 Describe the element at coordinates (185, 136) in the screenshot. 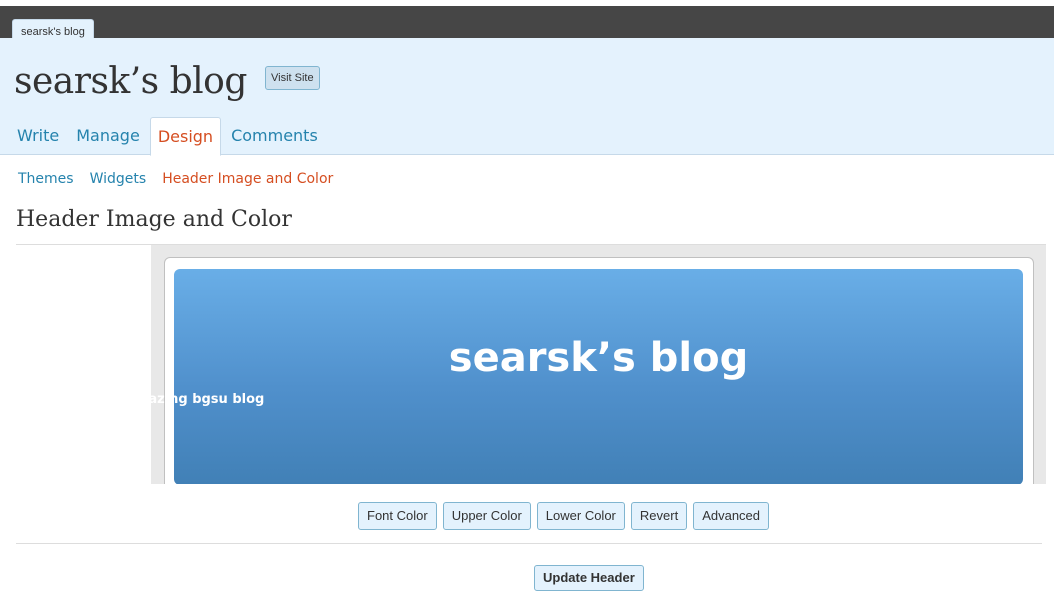

I see `tab-design: Design` at that location.